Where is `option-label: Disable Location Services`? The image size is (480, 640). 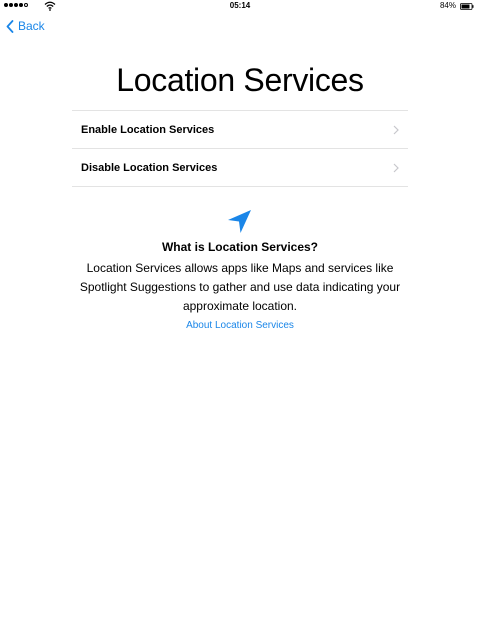 option-label: Disable Location Services is located at coordinates (149, 167).